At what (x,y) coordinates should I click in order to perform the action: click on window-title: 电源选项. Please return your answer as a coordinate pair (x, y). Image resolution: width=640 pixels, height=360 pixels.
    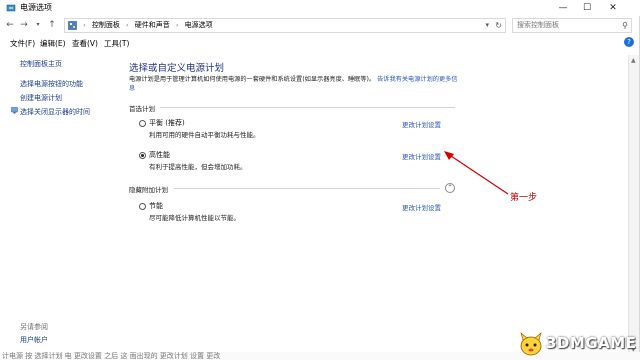
    Looking at the image, I should click on (36, 7).